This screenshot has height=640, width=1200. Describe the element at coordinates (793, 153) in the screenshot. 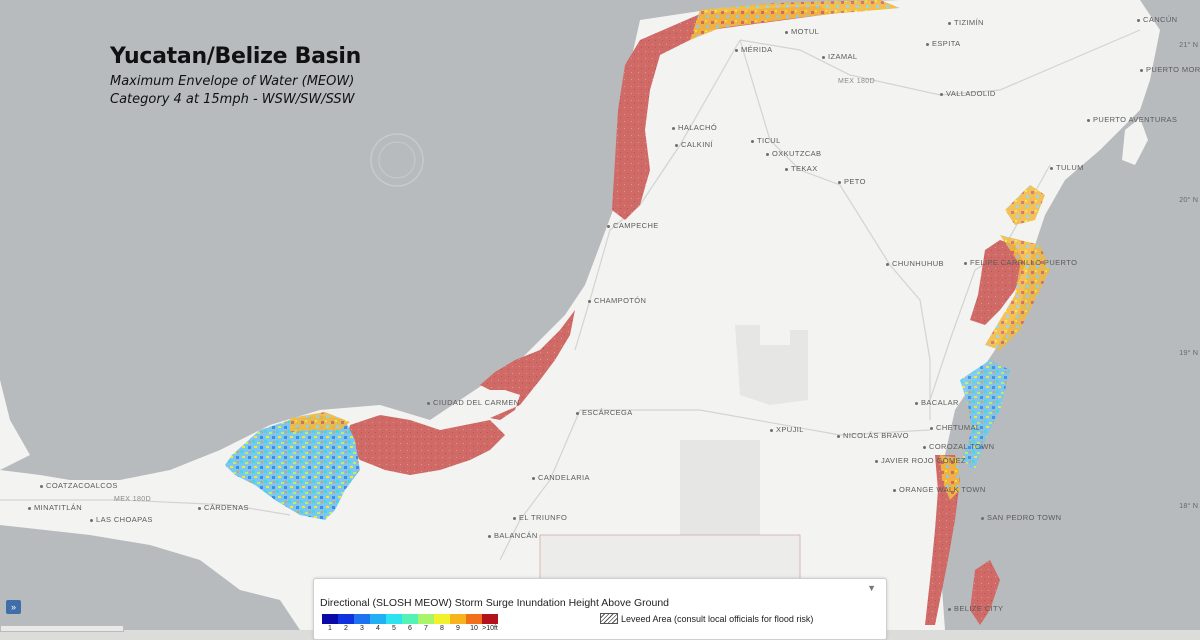

I see `city-label: OXKUTZCAB` at that location.